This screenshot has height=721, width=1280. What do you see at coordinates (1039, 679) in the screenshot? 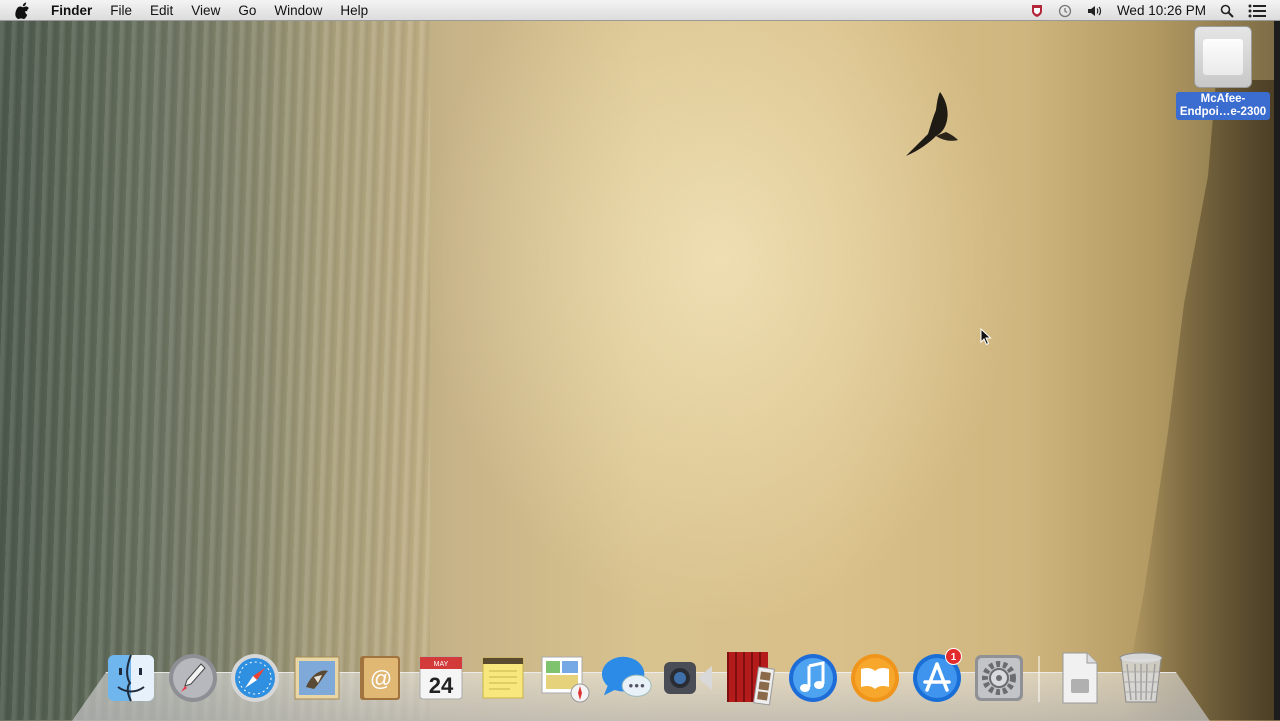
I see `dock-separator` at bounding box center [1039, 679].